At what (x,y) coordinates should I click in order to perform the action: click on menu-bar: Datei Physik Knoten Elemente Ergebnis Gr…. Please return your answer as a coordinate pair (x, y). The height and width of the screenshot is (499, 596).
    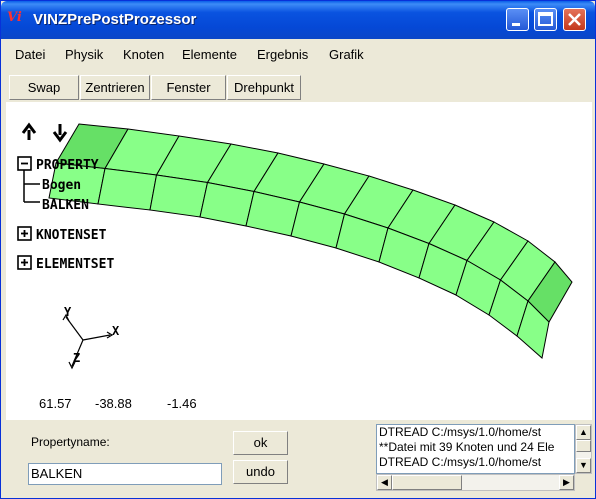
    Looking at the image, I should click on (299, 55).